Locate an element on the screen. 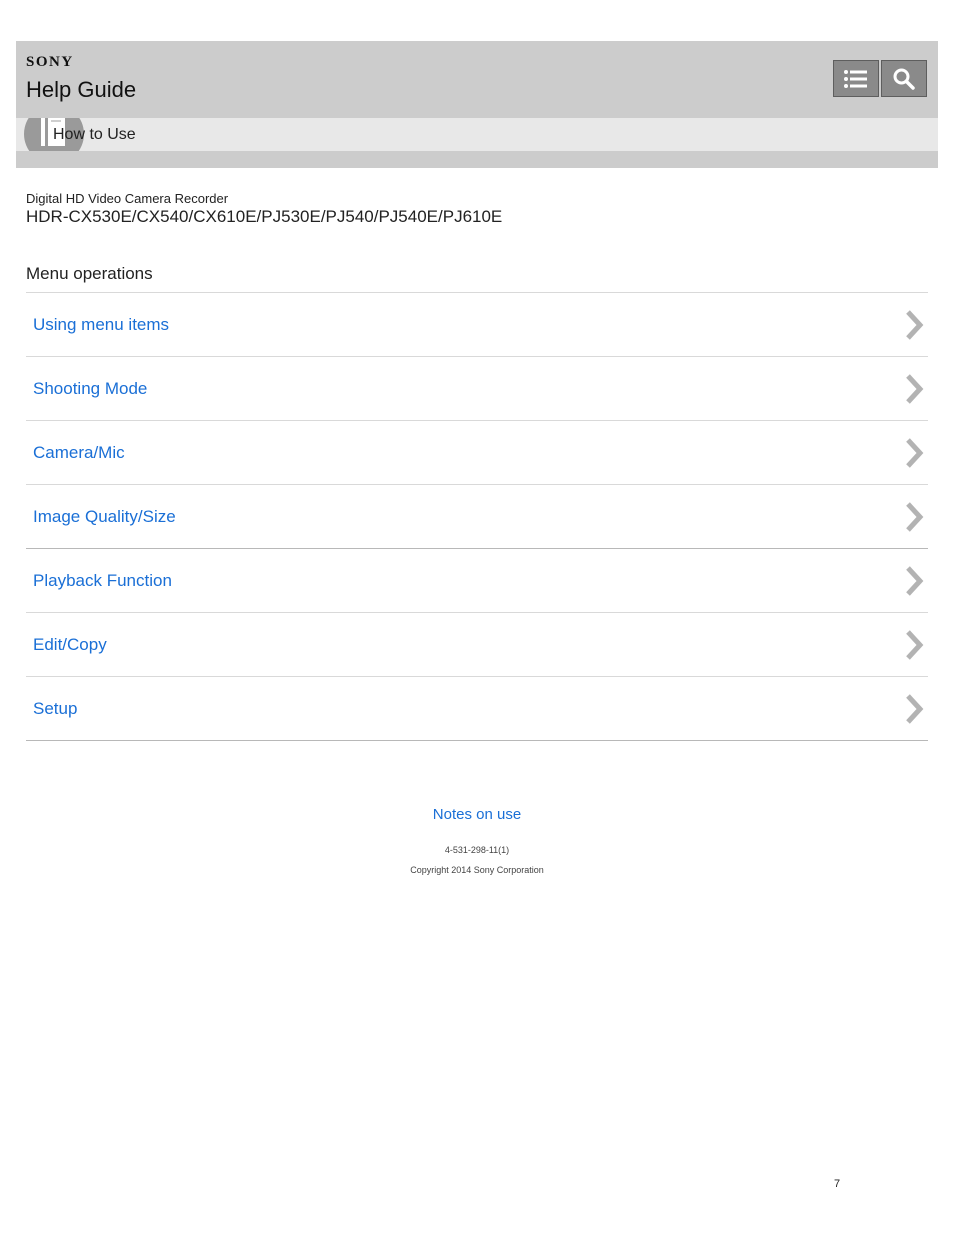 This screenshot has height=1235, width=954. notes-on-use-link: Notes on use is located at coordinates (477, 814).